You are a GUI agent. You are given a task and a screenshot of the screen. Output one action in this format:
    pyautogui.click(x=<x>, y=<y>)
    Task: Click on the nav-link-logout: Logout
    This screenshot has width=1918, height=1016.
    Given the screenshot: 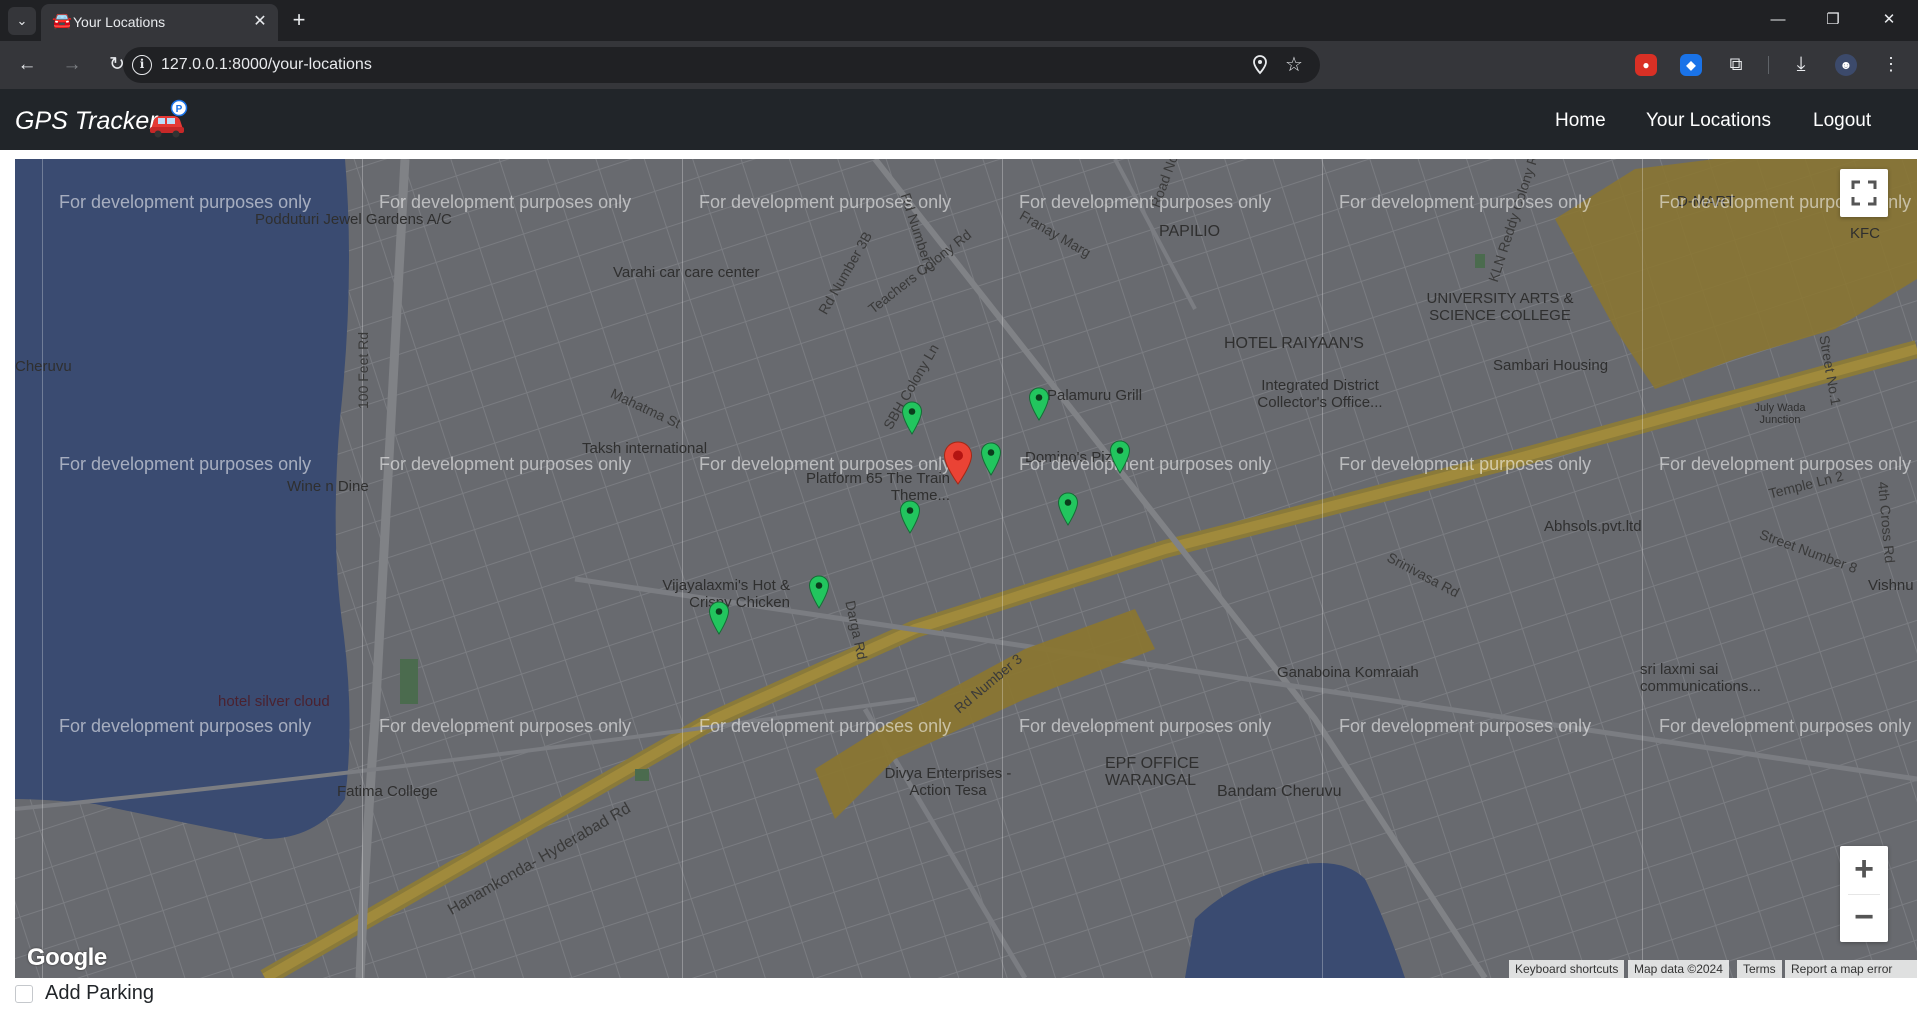 What is the action you would take?
    pyautogui.click(x=1842, y=121)
    